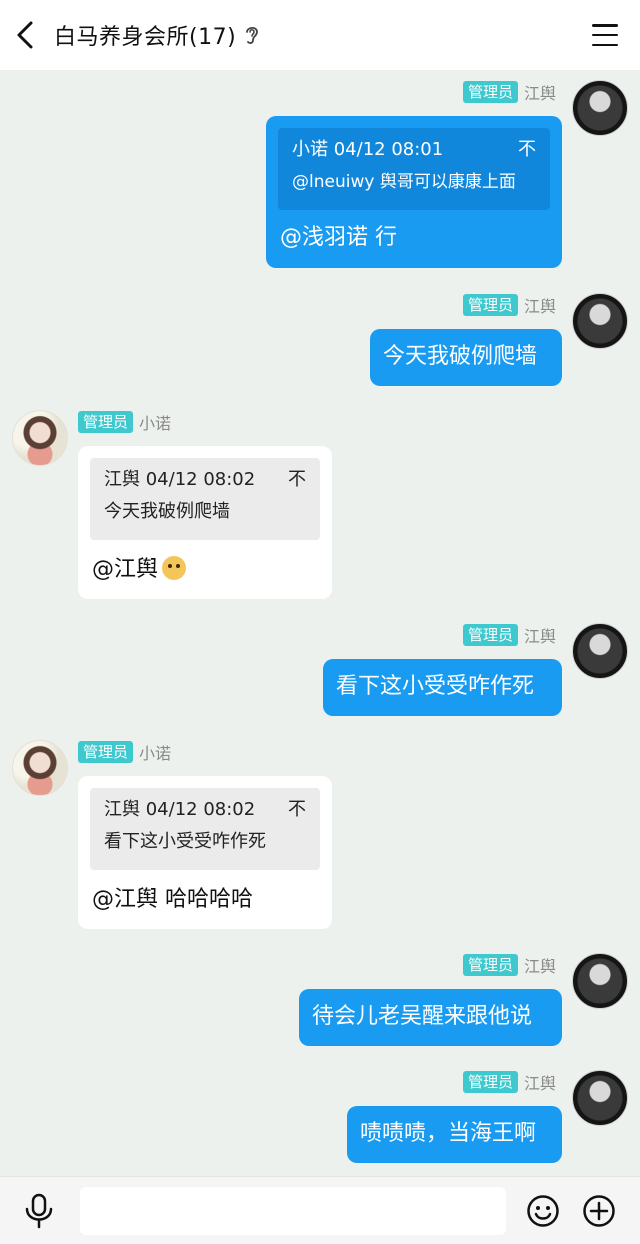 This screenshot has width=640, height=1244. Describe the element at coordinates (460, 356) in the screenshot. I see `message-text: 今天我破例爬墙` at that location.